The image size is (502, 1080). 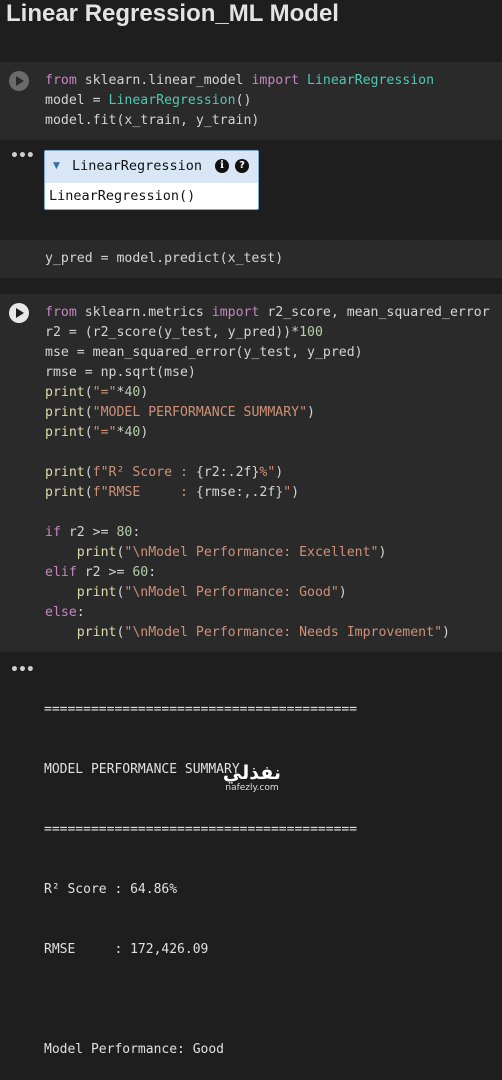 What do you see at coordinates (140, 572) in the screenshot?
I see `code-token: 60` at bounding box center [140, 572].